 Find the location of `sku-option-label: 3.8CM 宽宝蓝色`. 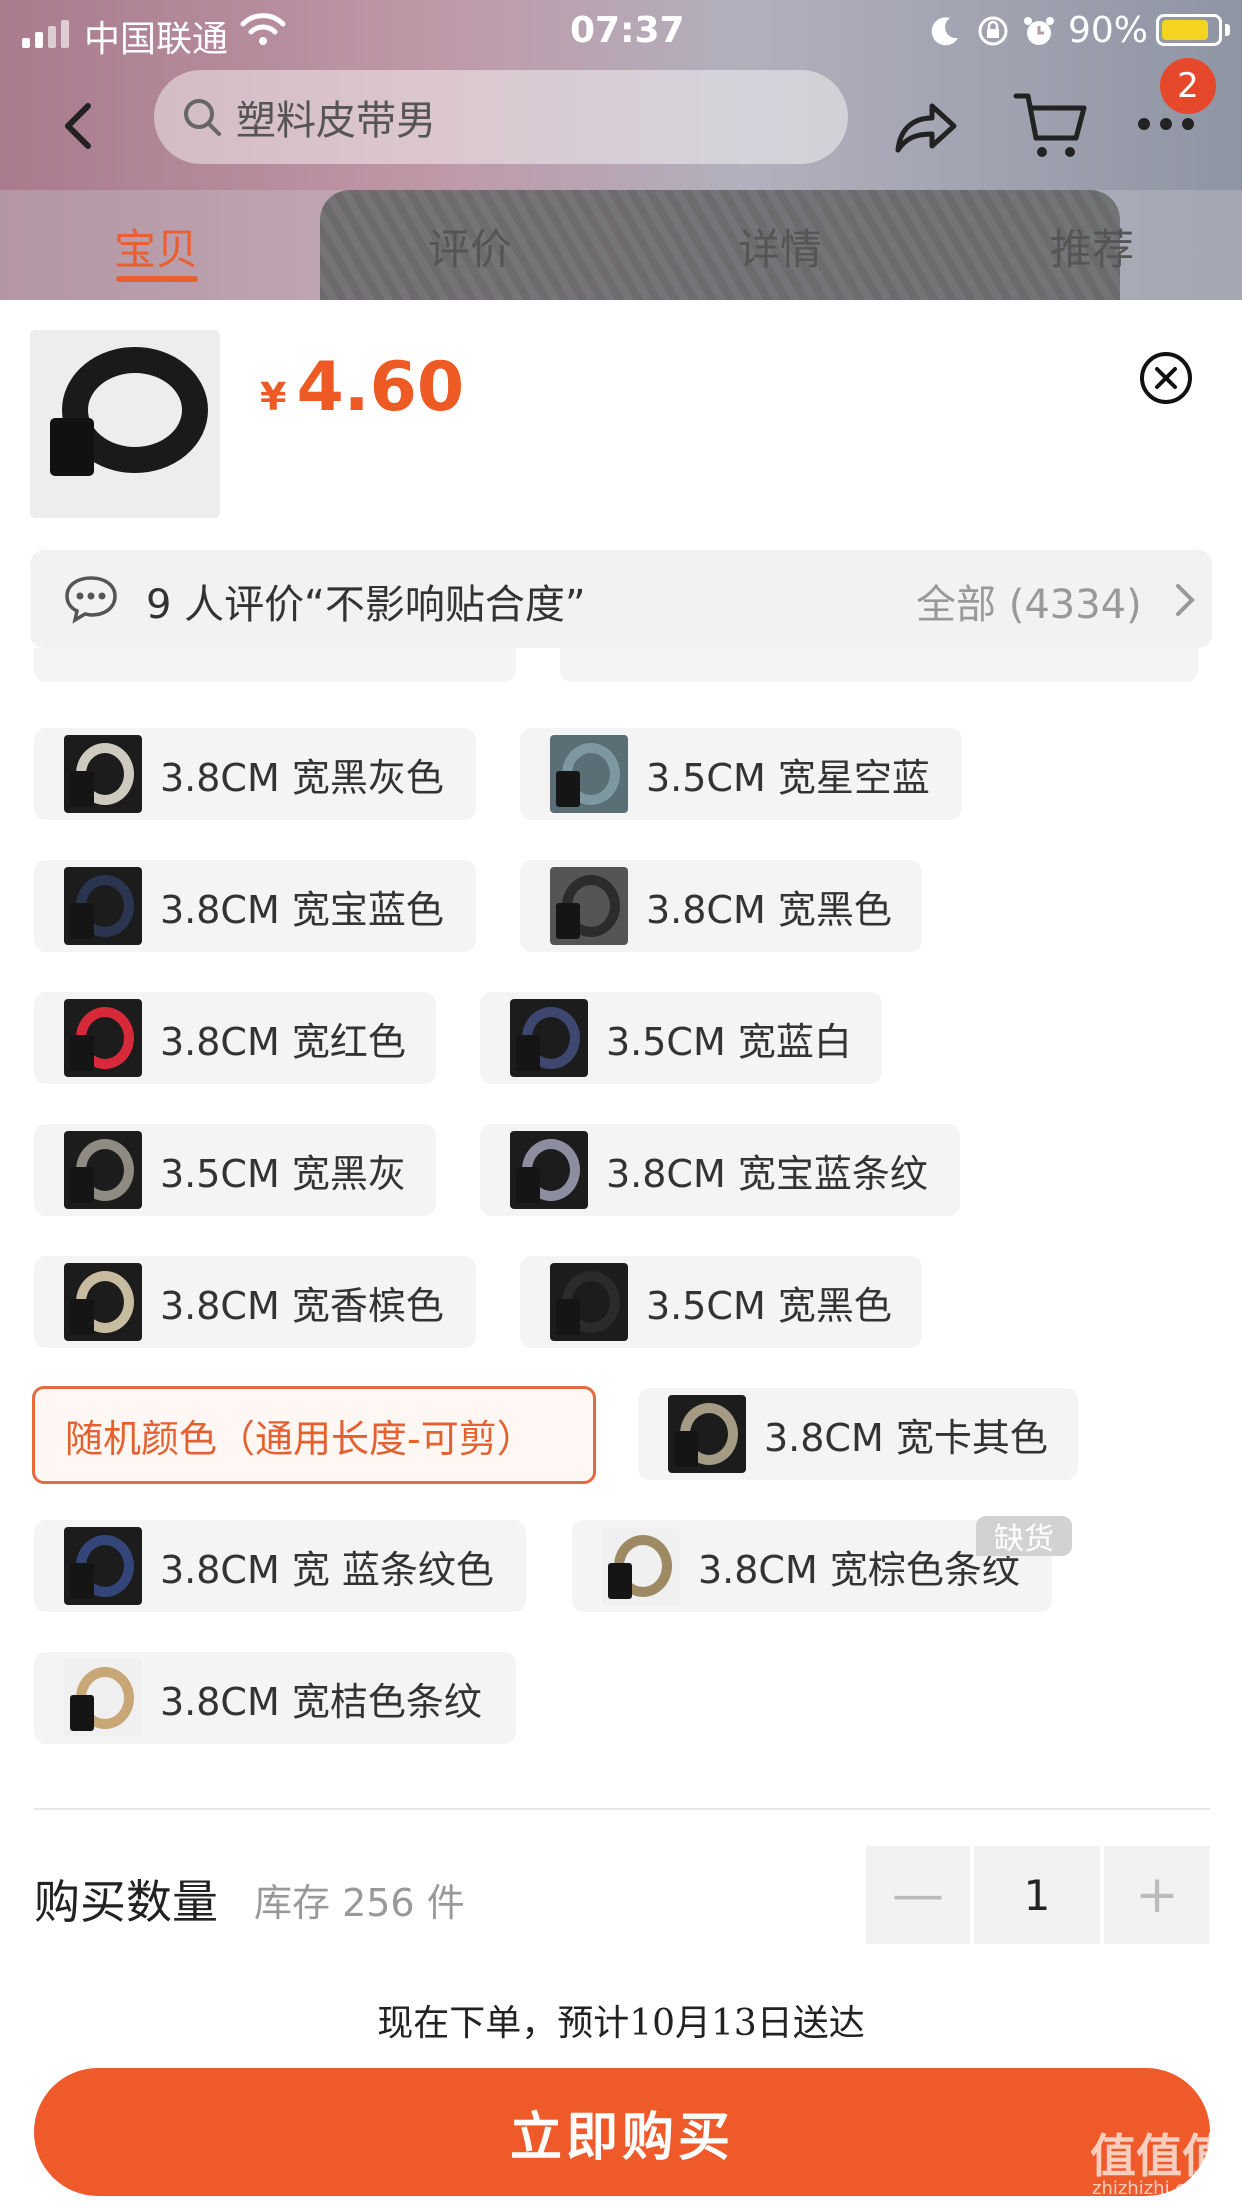

sku-option-label: 3.8CM 宽宝蓝色 is located at coordinates (302, 909).